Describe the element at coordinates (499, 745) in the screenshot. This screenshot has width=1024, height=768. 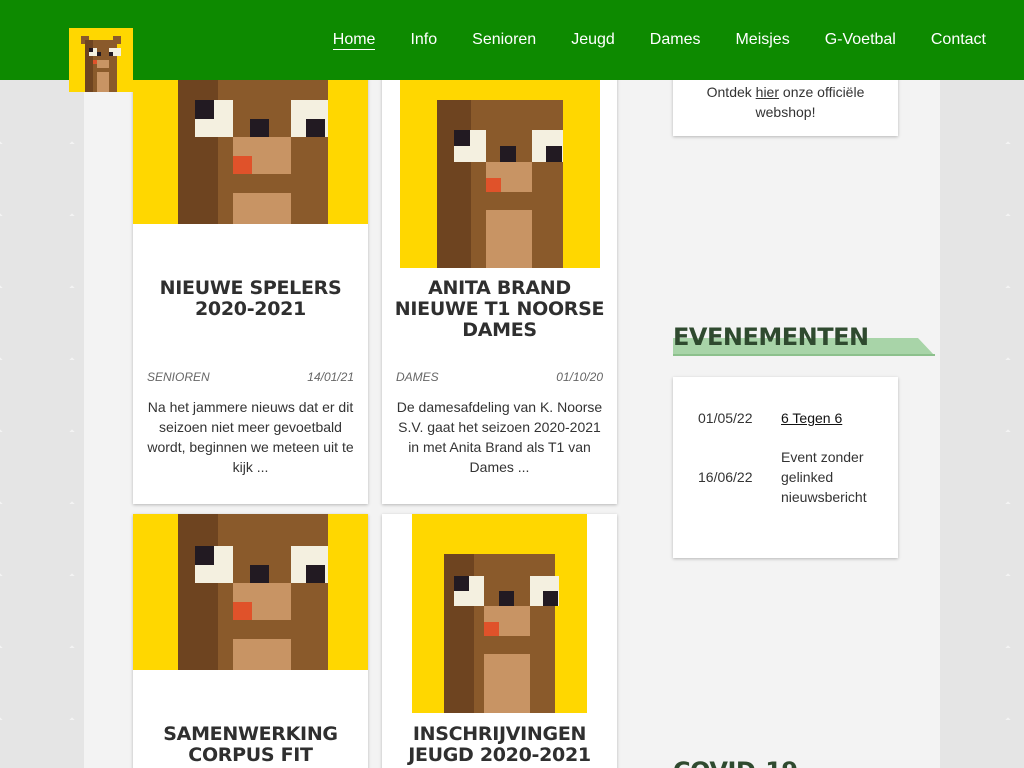
I see `news-card-title: INSCHRIJVINGEN JEUGD 2020-2021` at that location.